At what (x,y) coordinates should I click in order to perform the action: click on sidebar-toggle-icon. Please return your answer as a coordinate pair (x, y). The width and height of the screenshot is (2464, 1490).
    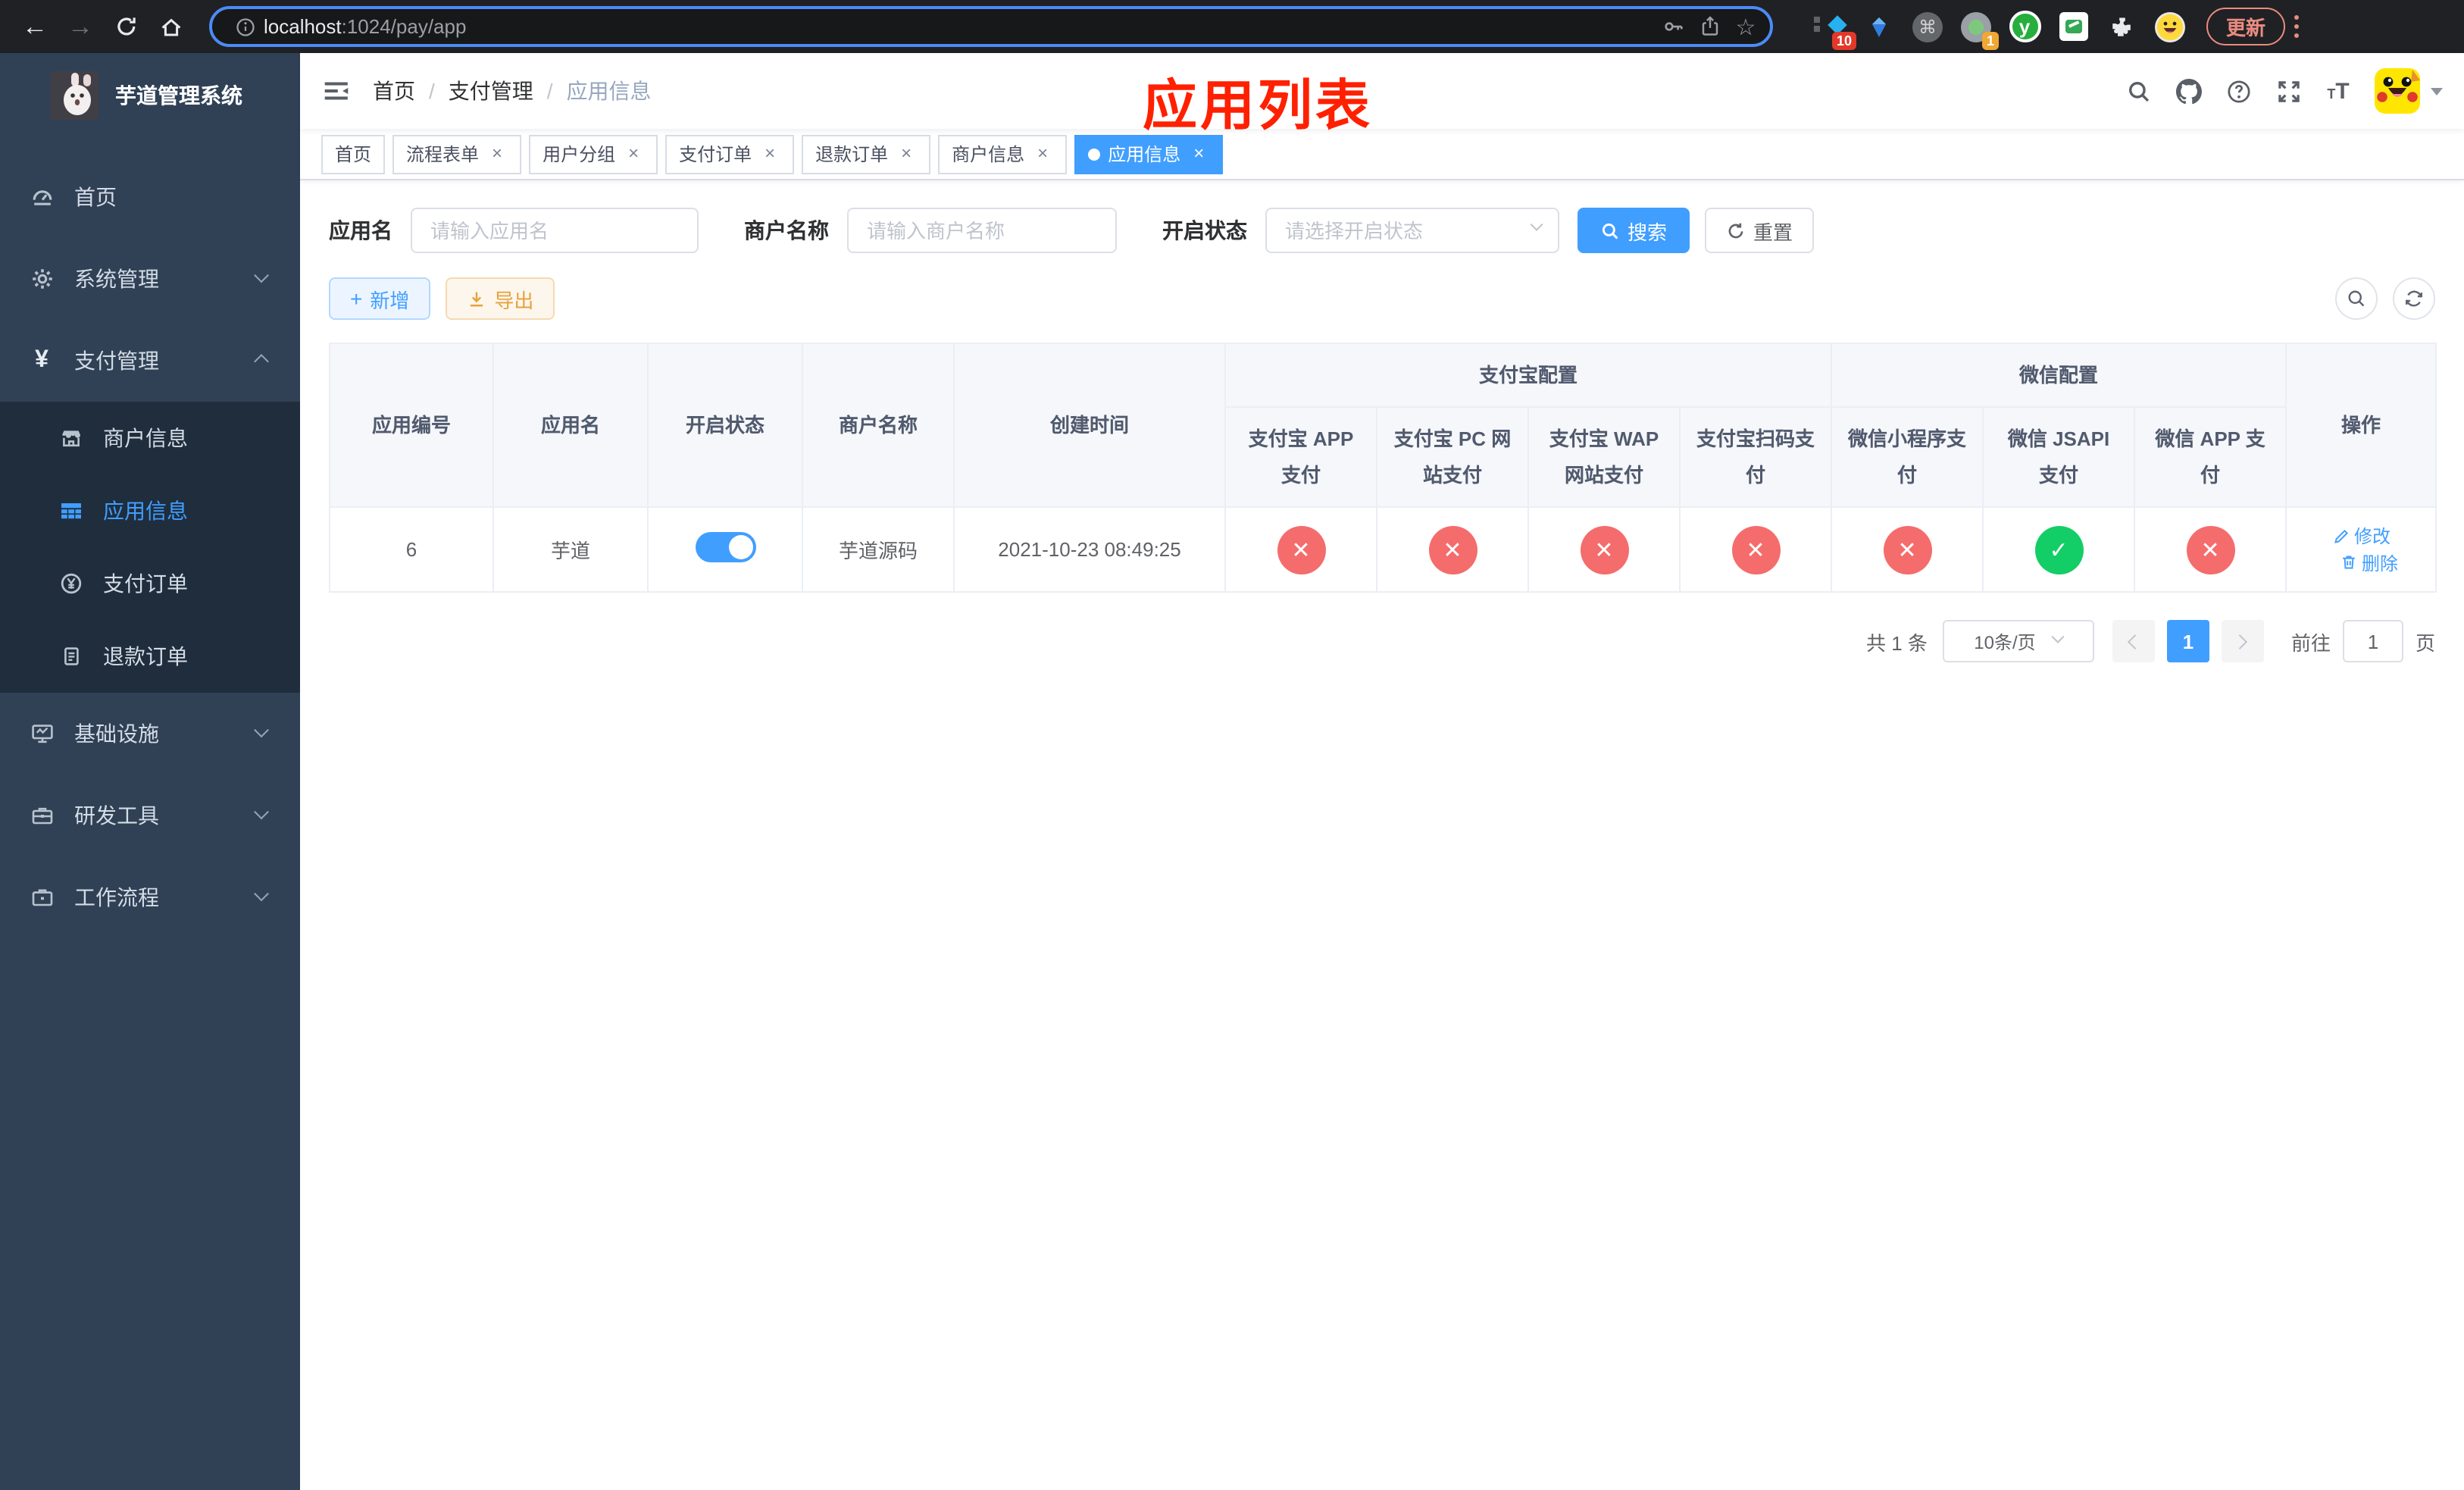
    Looking at the image, I should click on (336, 91).